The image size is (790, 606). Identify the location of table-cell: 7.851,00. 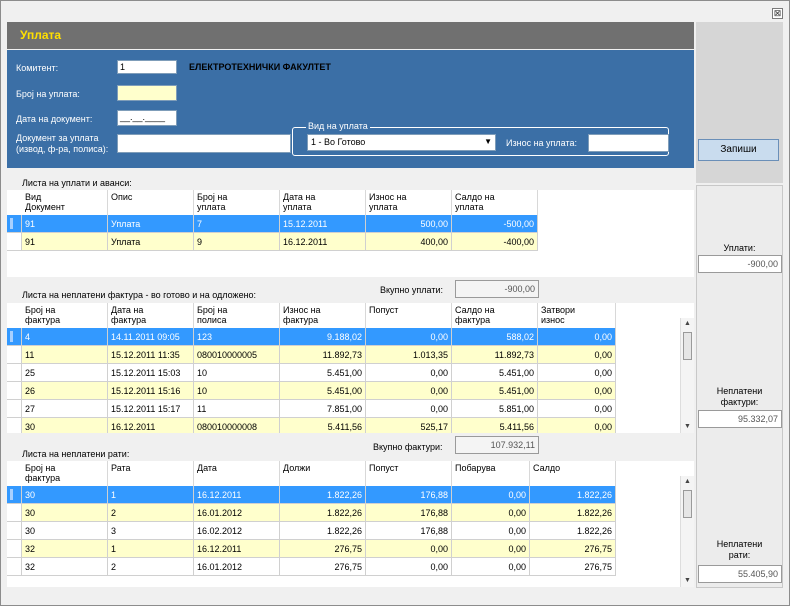
(323, 409).